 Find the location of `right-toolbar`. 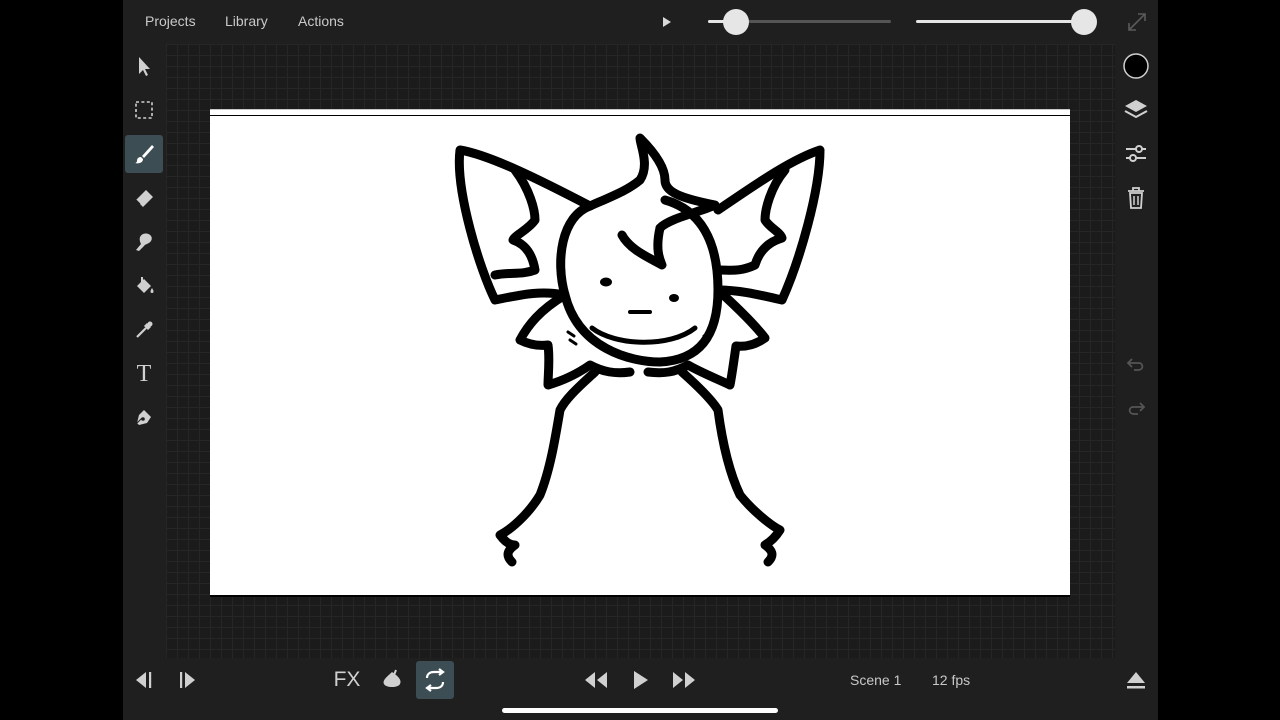

right-toolbar is located at coordinates (1136, 351).